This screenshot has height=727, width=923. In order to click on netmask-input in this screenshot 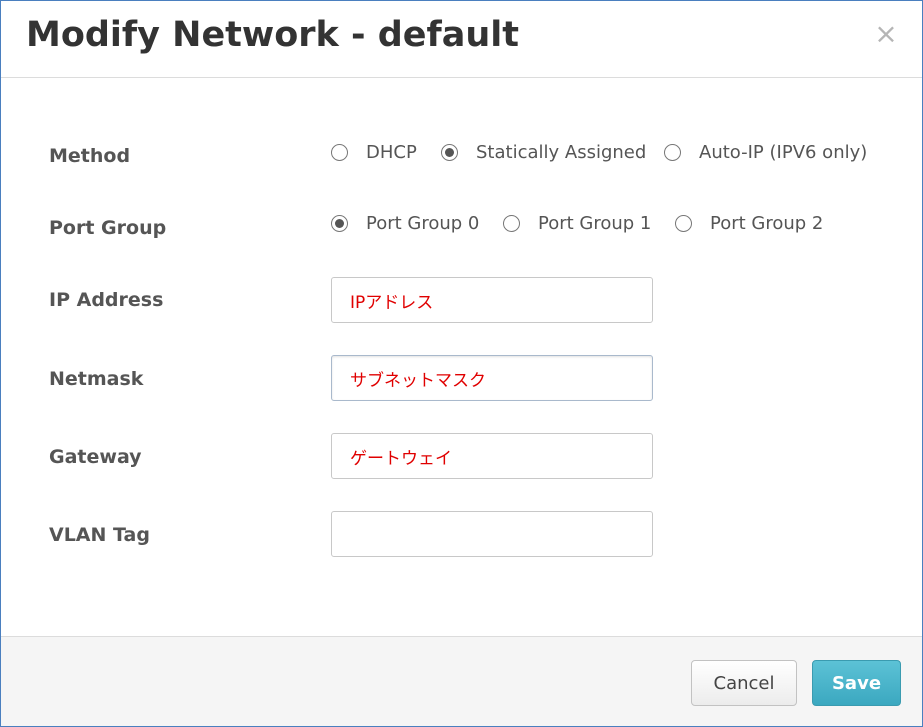, I will do `click(492, 378)`.